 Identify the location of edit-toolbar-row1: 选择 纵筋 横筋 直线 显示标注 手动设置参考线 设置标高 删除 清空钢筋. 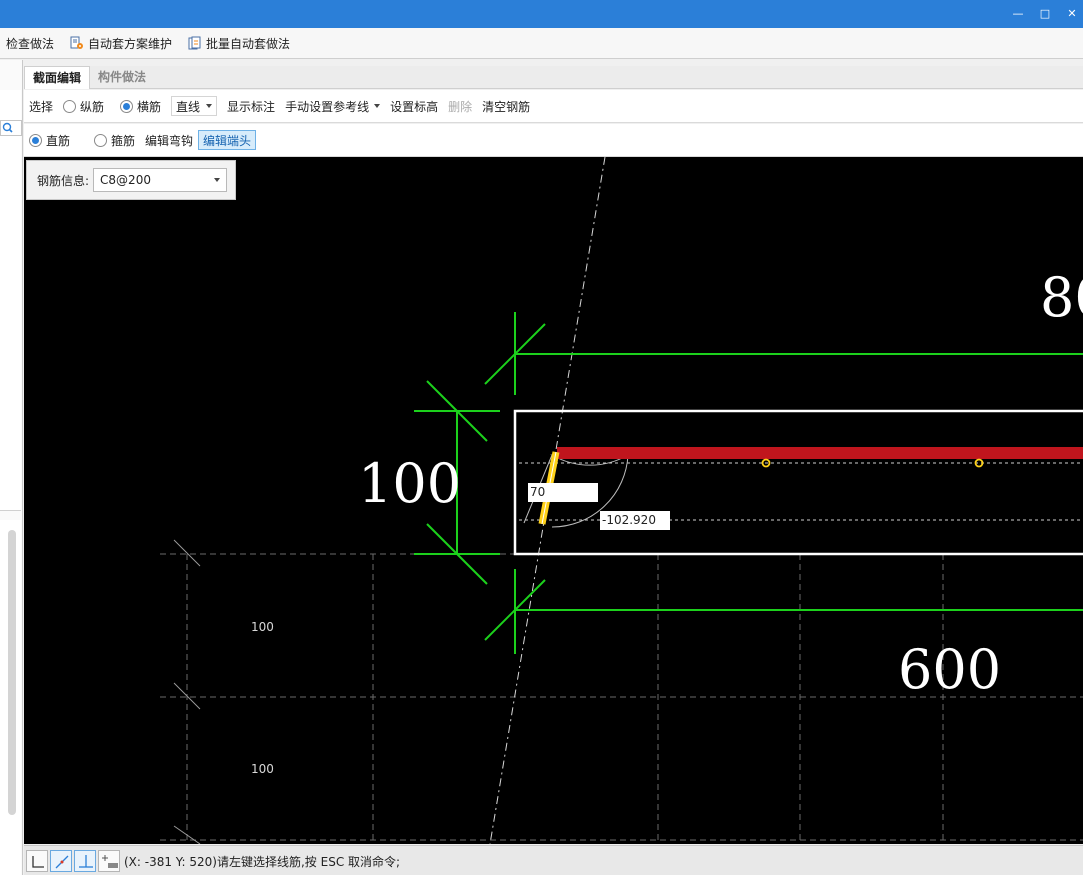
(553, 106).